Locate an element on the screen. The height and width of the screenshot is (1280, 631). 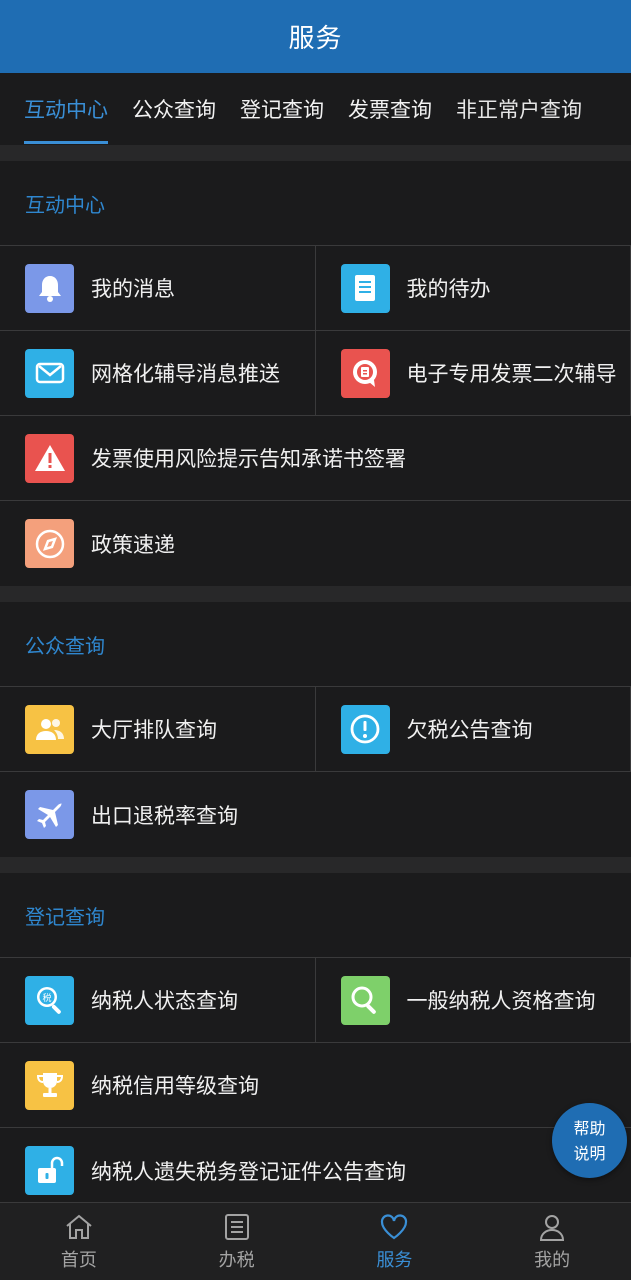
trophy-icon is located at coordinates (49, 1085).